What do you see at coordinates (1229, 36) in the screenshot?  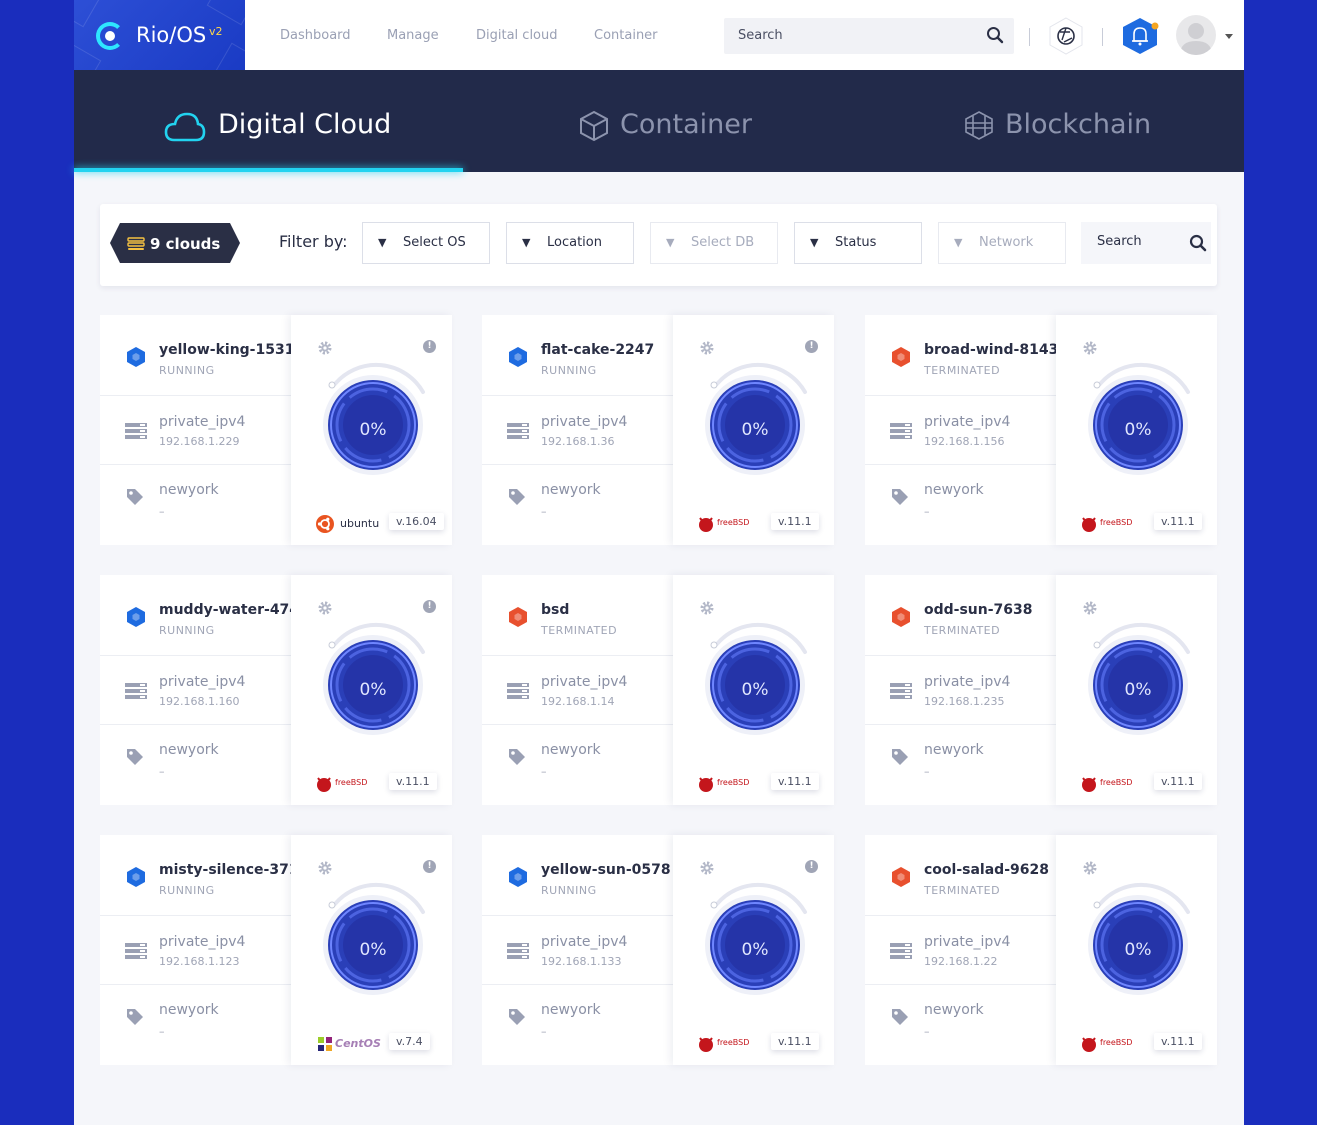 I see `chevron-down-icon` at bounding box center [1229, 36].